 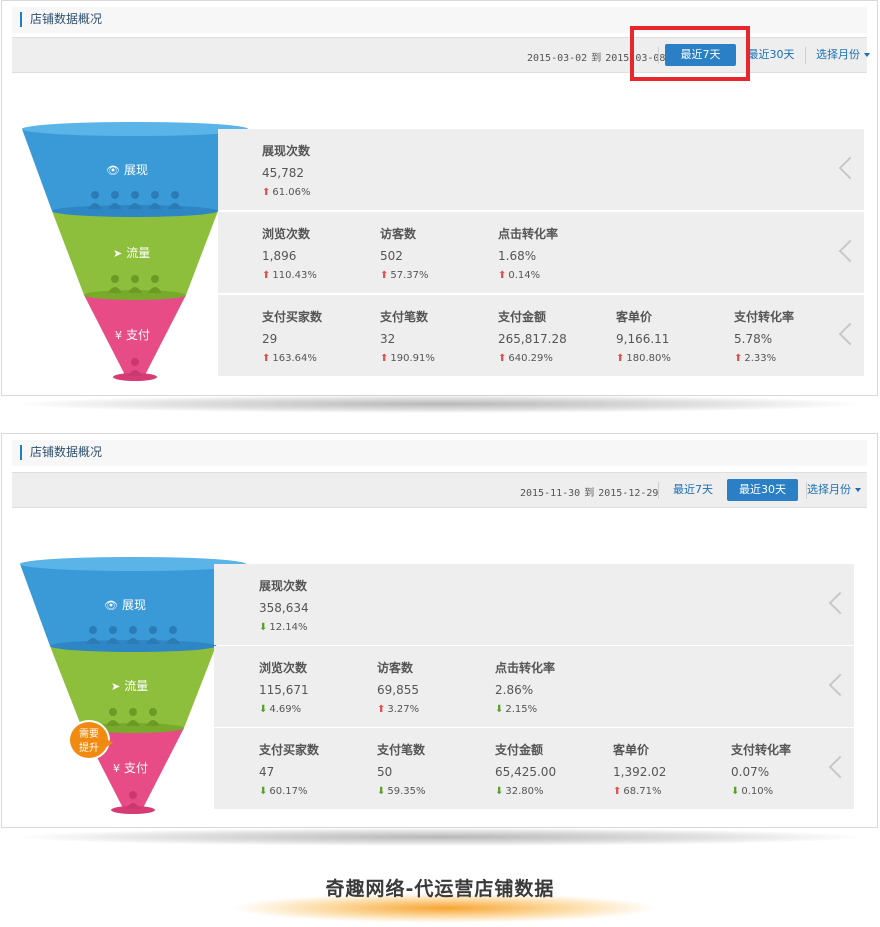 What do you see at coordinates (552, 688) in the screenshot?
I see `metric: 点击转化率 2.86% ⬇ 2.15%` at bounding box center [552, 688].